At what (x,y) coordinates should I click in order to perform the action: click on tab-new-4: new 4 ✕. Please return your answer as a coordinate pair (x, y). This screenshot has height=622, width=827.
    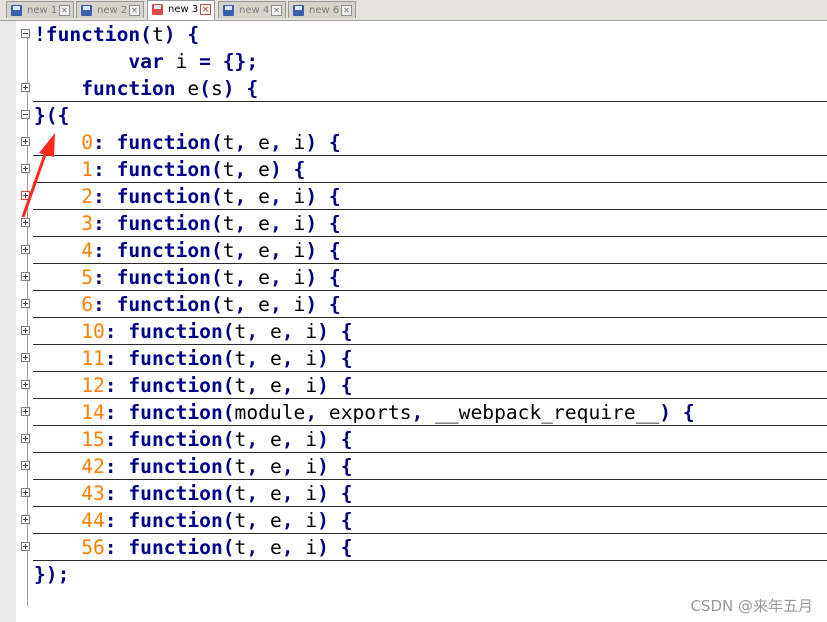
    Looking at the image, I should click on (252, 9).